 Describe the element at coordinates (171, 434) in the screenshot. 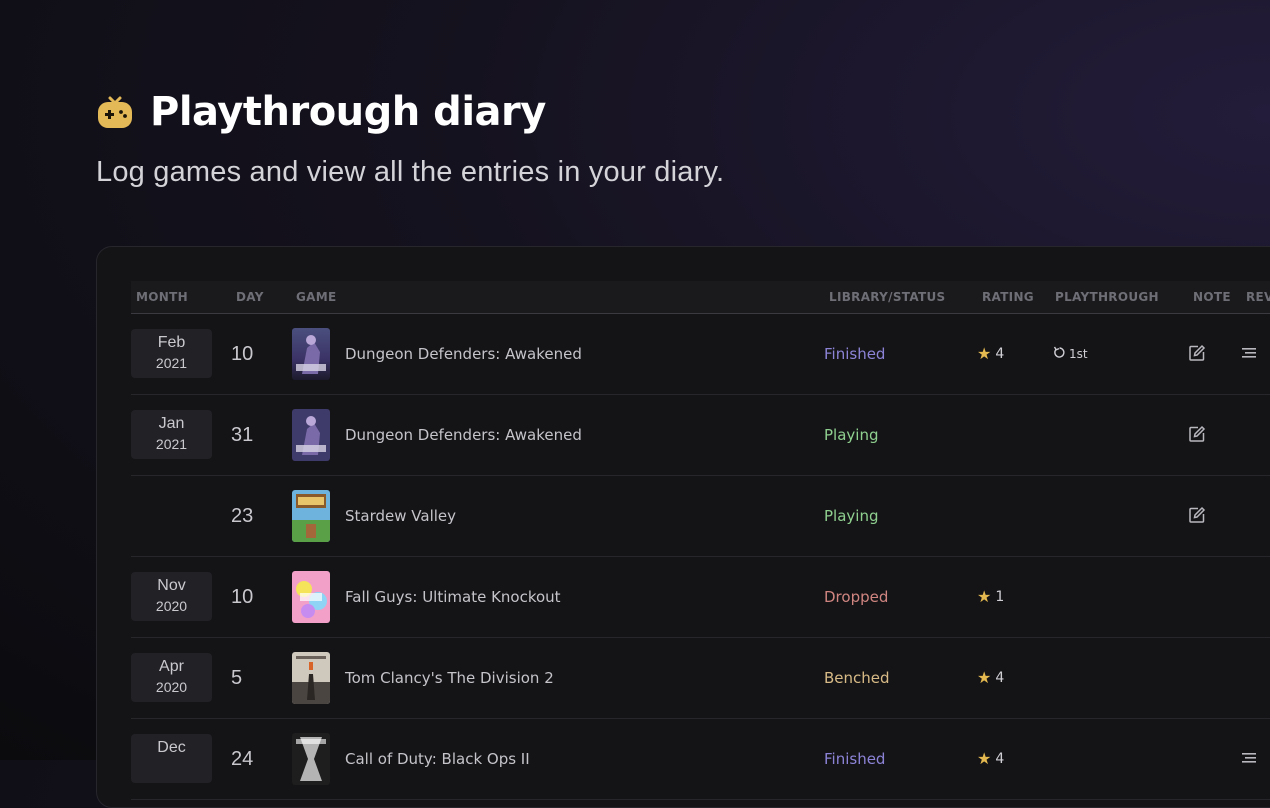

I see `month-badge: Jan 2021` at that location.